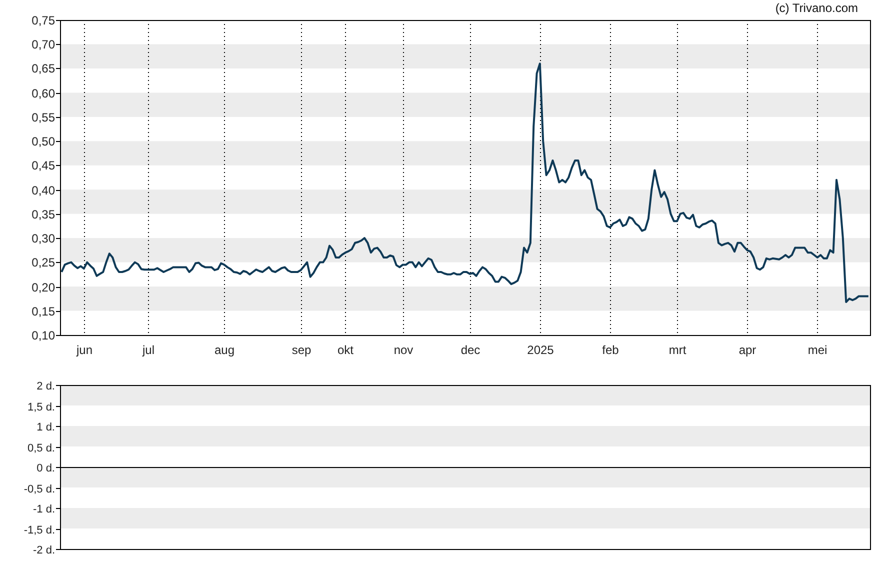 The height and width of the screenshot is (565, 888). I want to click on y-axis-label: 0,10, so click(43, 335).